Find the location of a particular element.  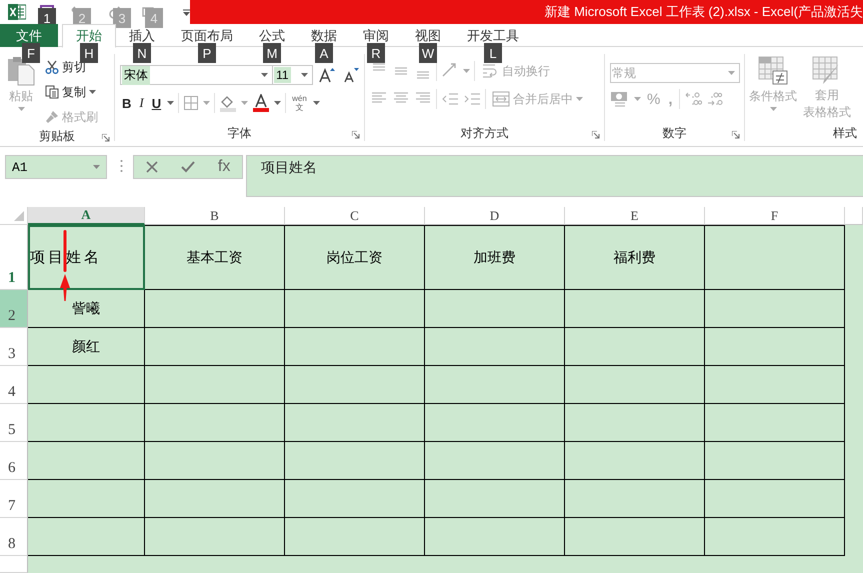

column-header: B is located at coordinates (215, 216).